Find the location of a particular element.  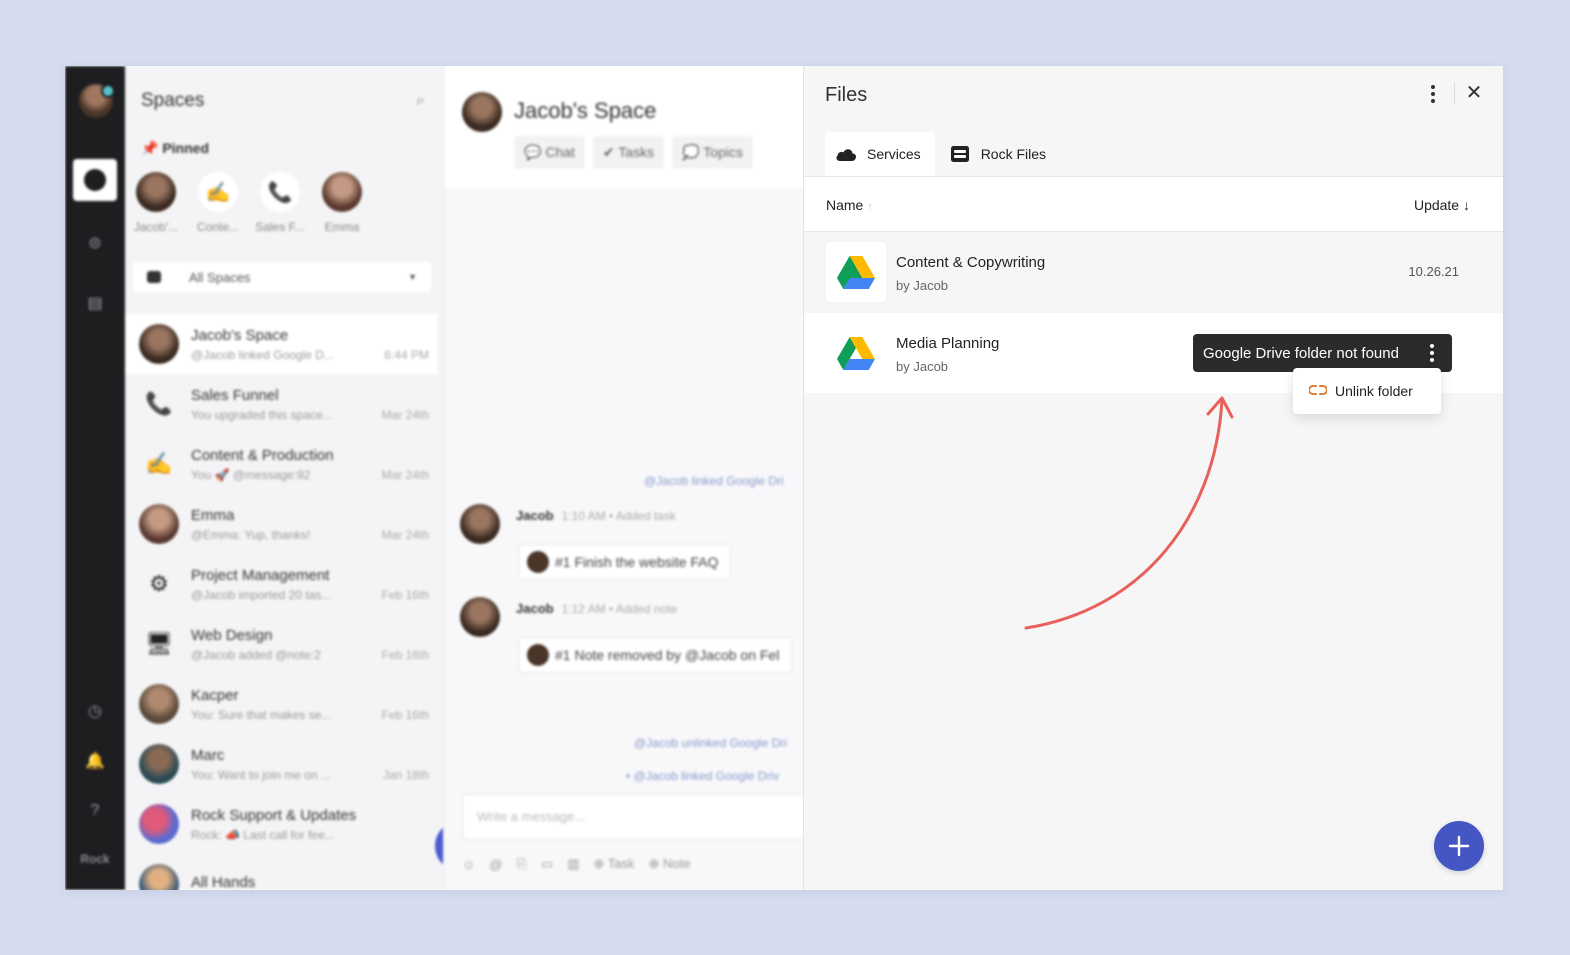

folder-icon is located at coordinates (154, 277).